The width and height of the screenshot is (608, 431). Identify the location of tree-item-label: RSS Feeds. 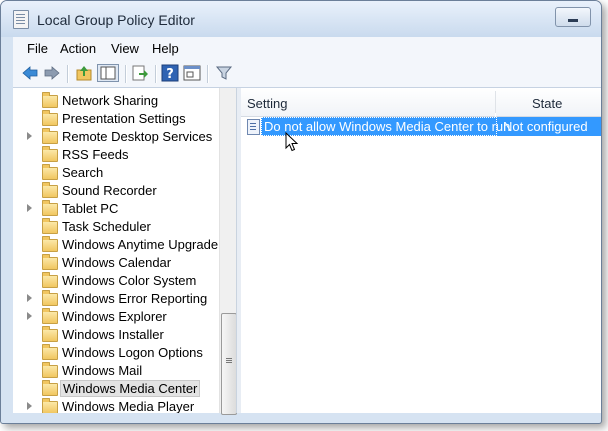
(95, 154).